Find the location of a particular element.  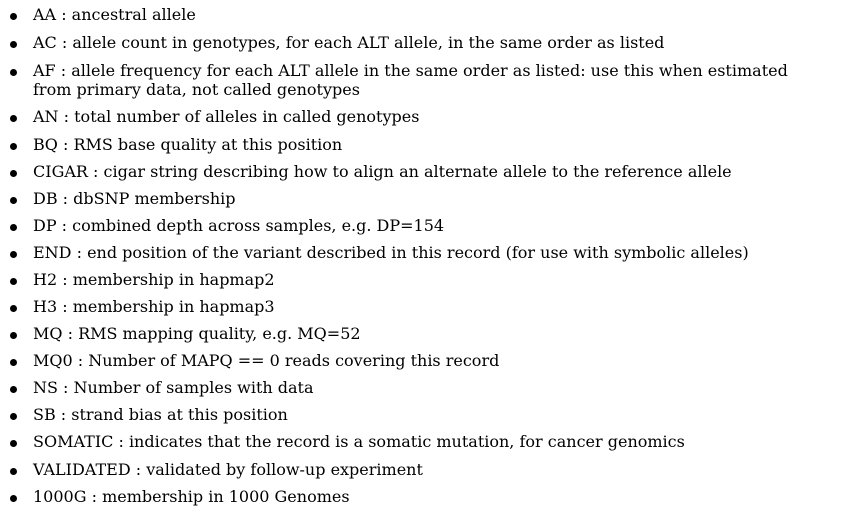

field-key: H2 is located at coordinates (45, 279).